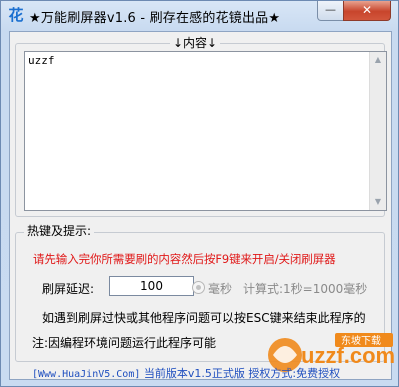  Describe the element at coordinates (195, 42) in the screenshot. I see `content-group-legend: ↓内容↓` at that location.